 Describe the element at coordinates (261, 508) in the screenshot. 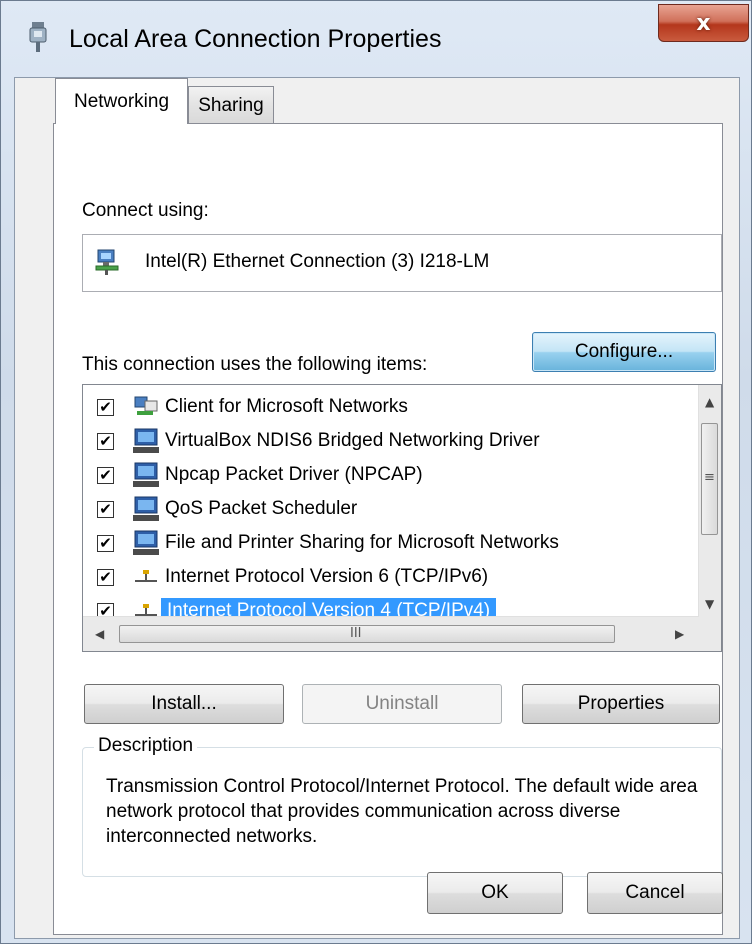

I see `item-label: QoS Packet Scheduler` at that location.